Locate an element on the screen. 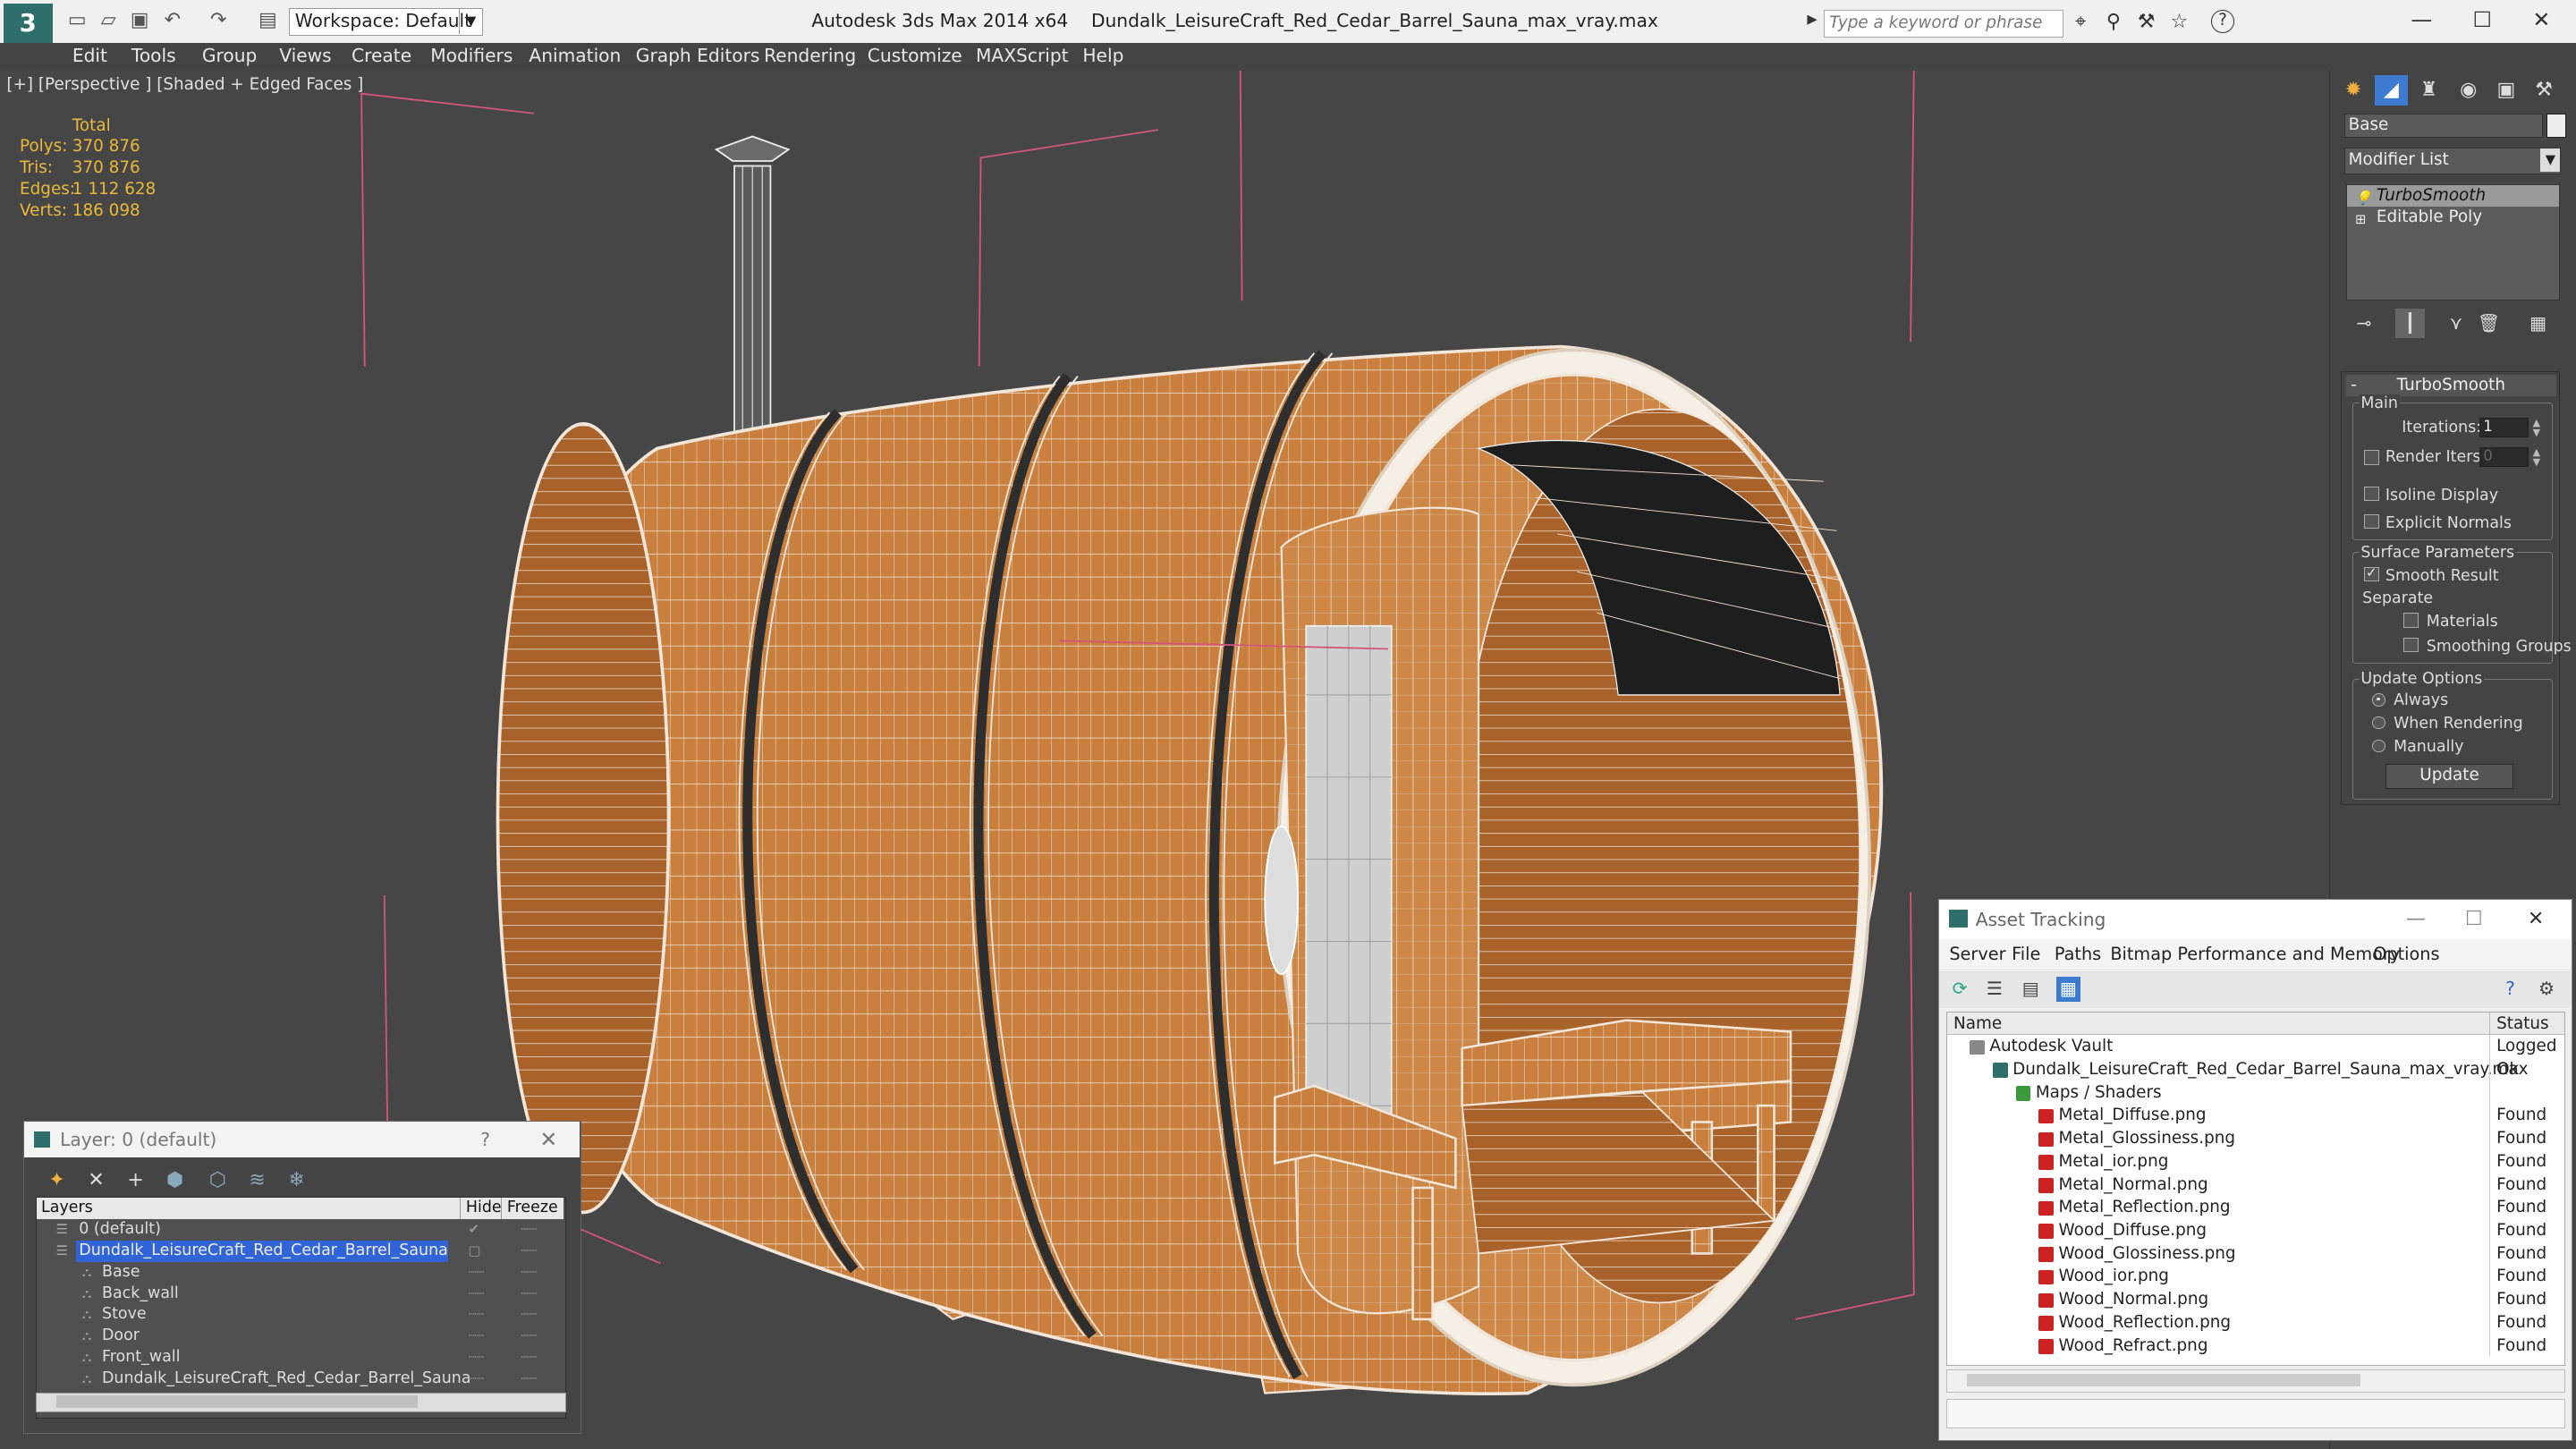 The height and width of the screenshot is (1449, 2576). col-layers: Layers is located at coordinates (67, 1208).